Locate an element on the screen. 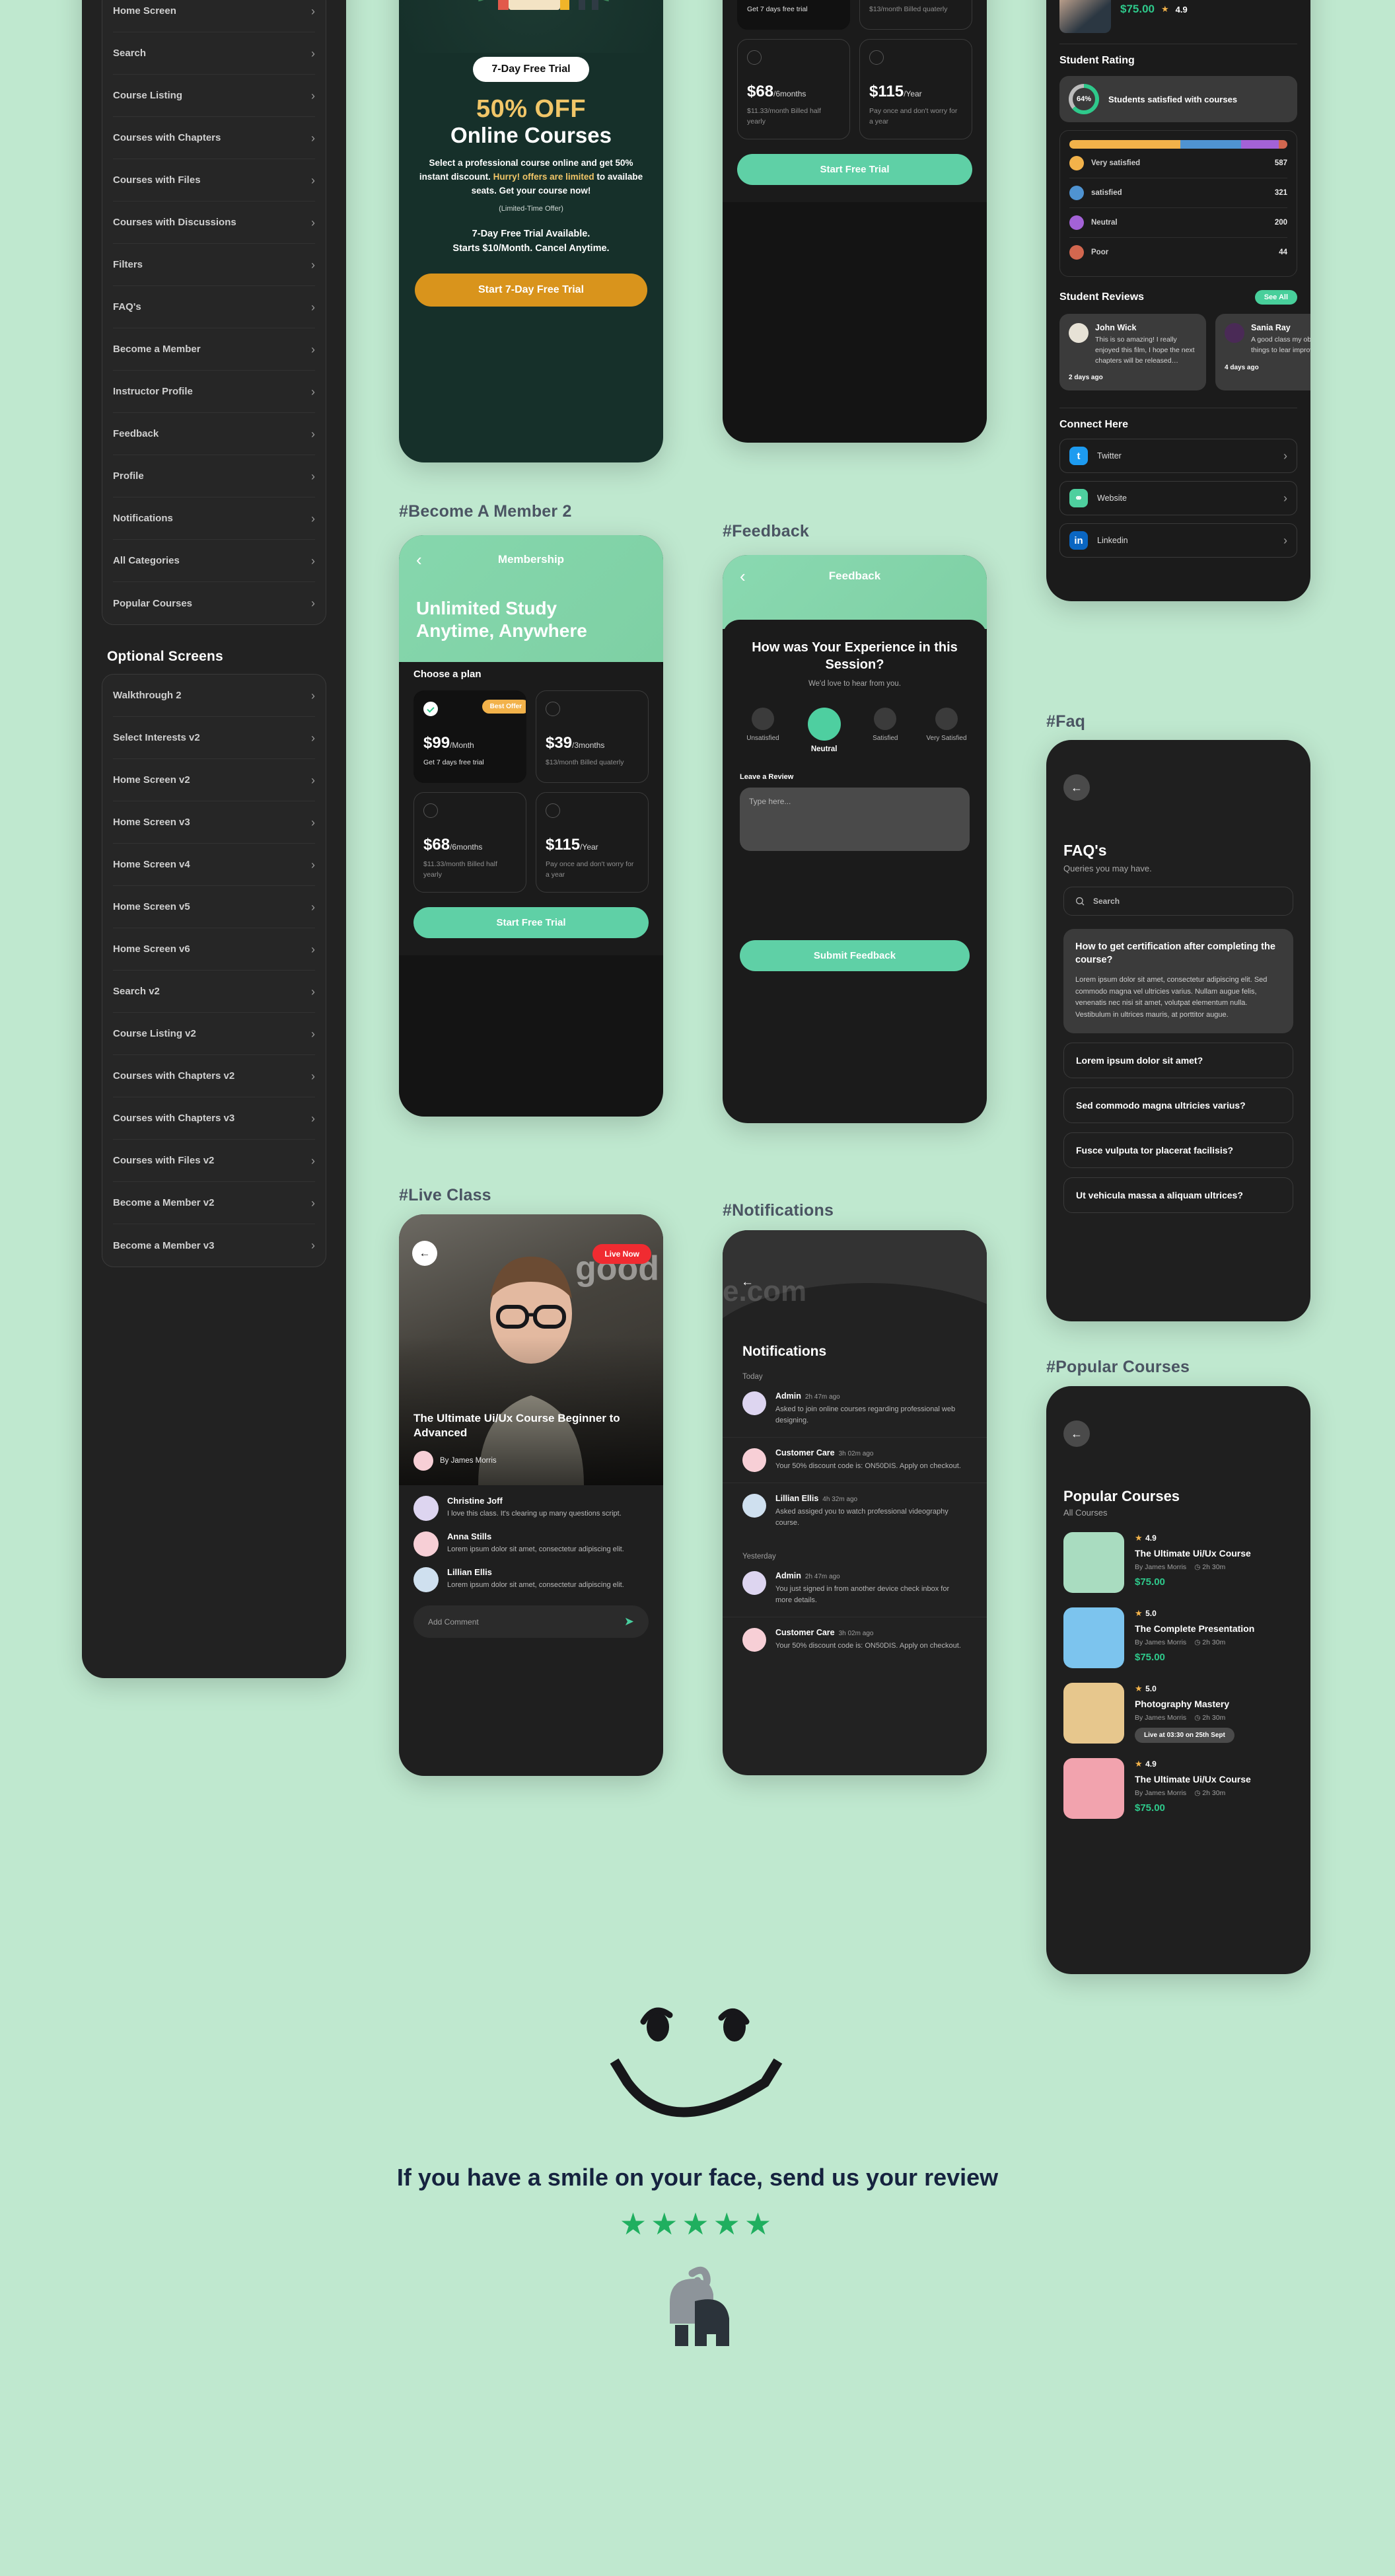 The height and width of the screenshot is (2576, 1395). app-screen-item-8: Become a Member › is located at coordinates (214, 349).